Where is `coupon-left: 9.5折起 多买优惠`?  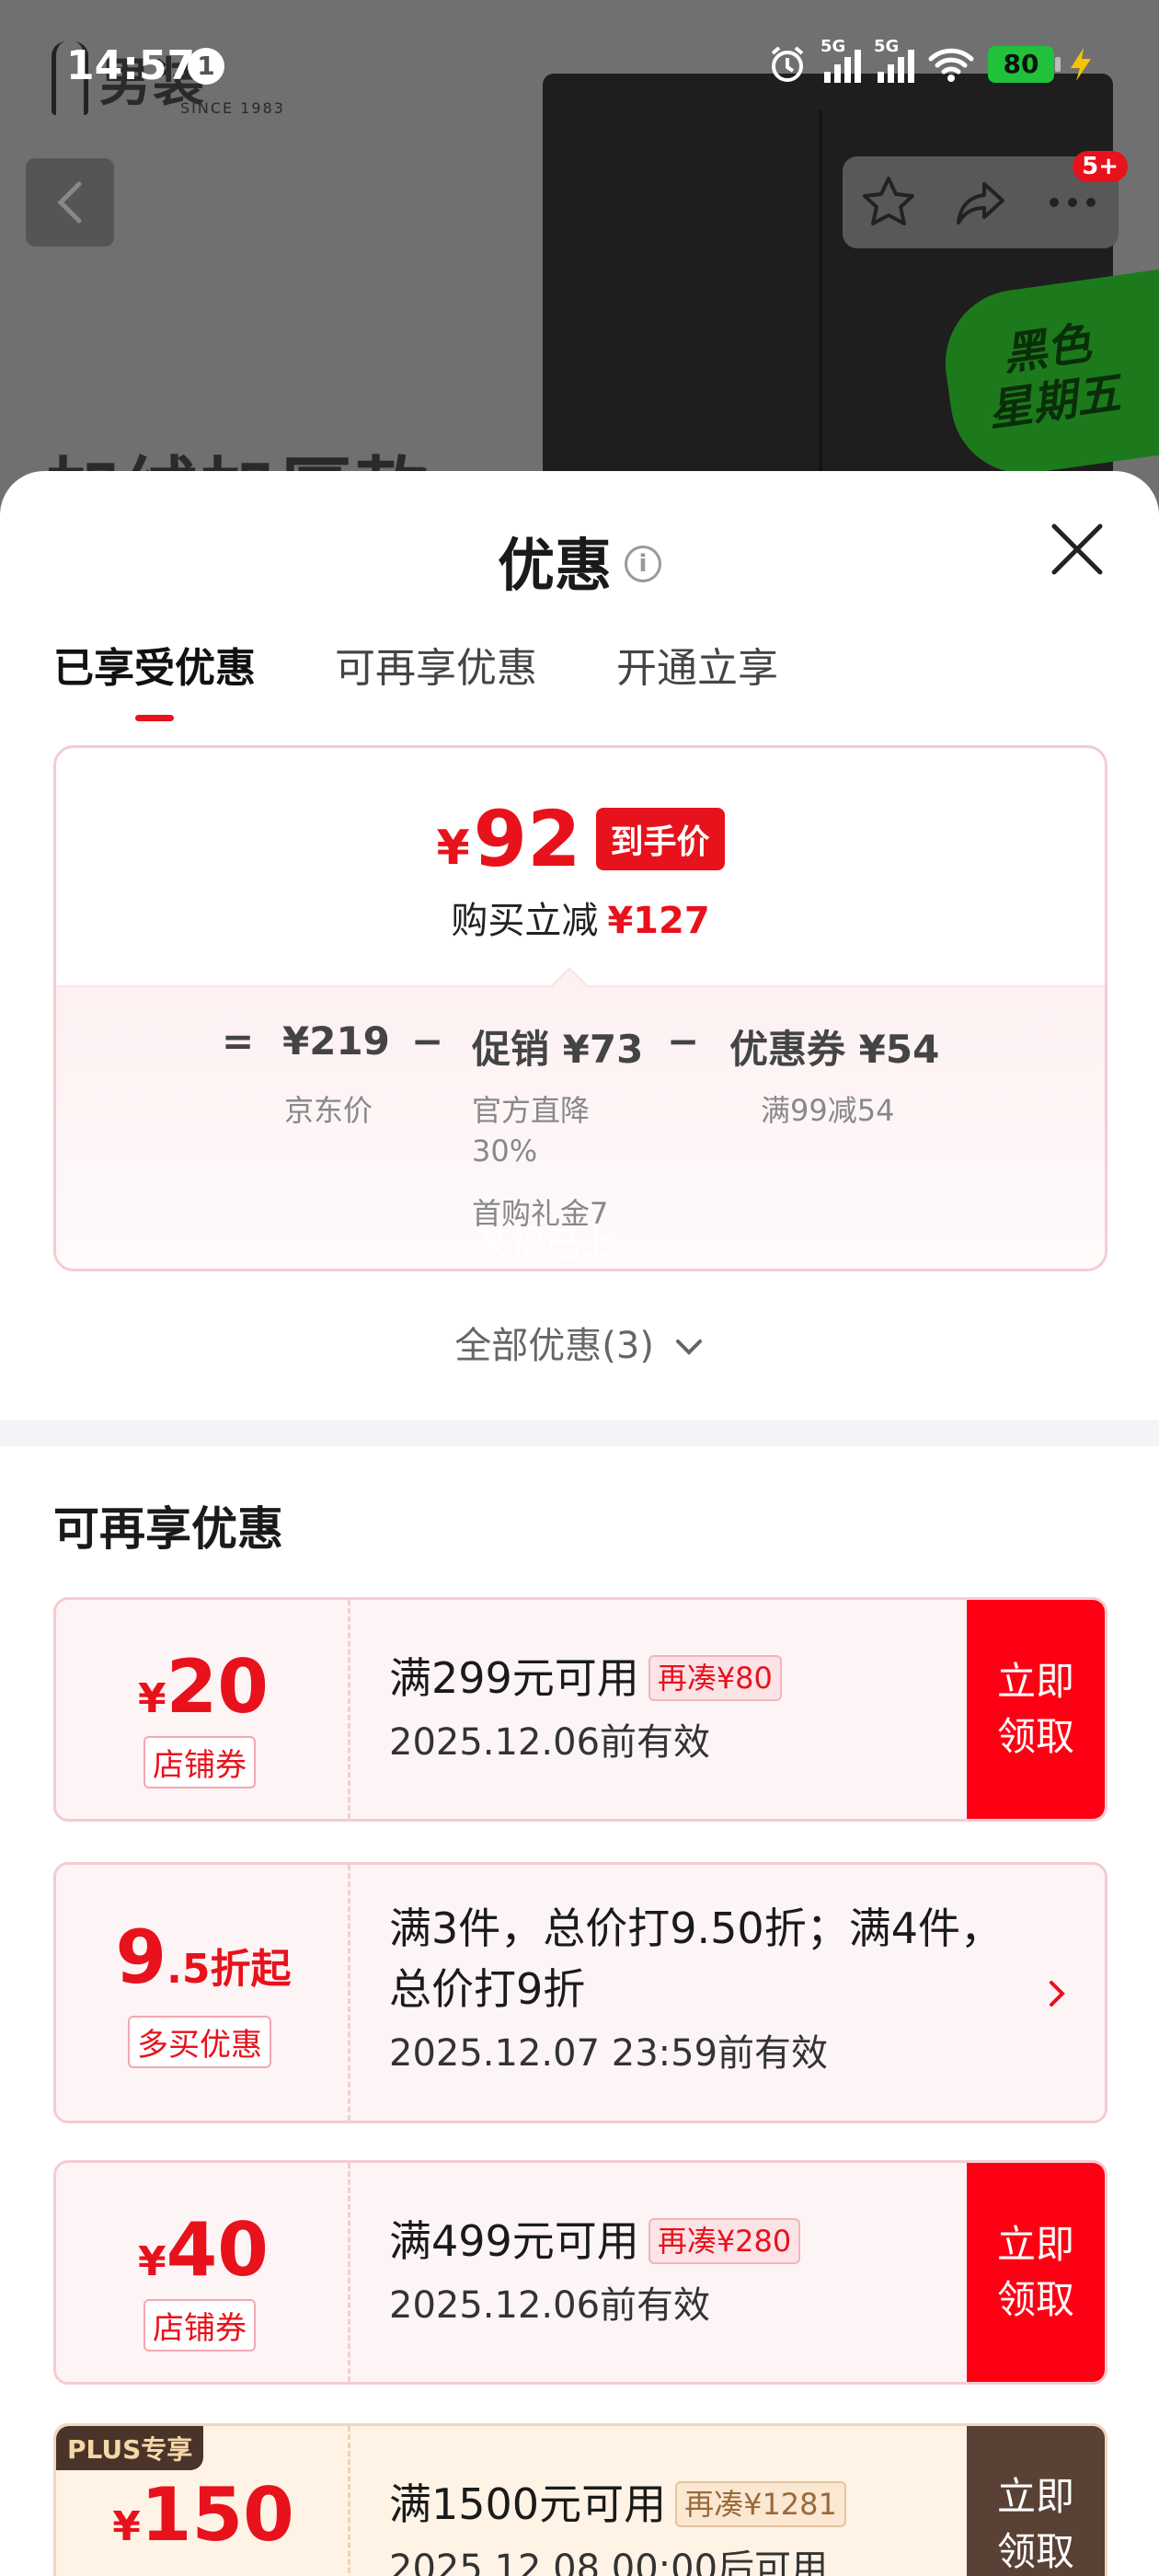 coupon-left: 9.5折起 多买优惠 is located at coordinates (203, 1993).